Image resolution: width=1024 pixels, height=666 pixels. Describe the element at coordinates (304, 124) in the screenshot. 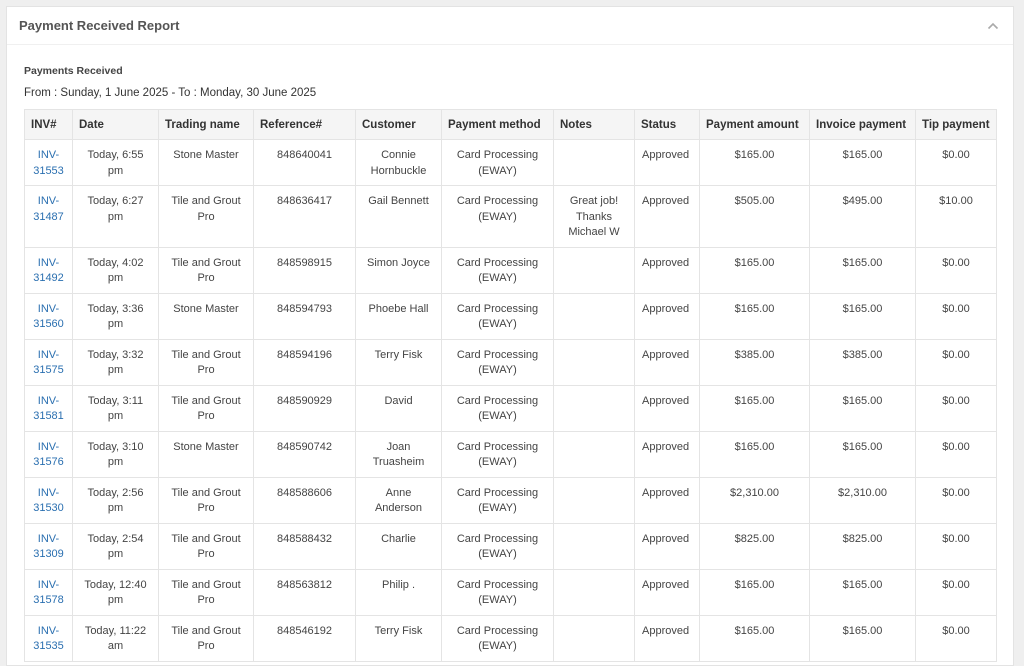

I see `column-header: Reference#` at that location.